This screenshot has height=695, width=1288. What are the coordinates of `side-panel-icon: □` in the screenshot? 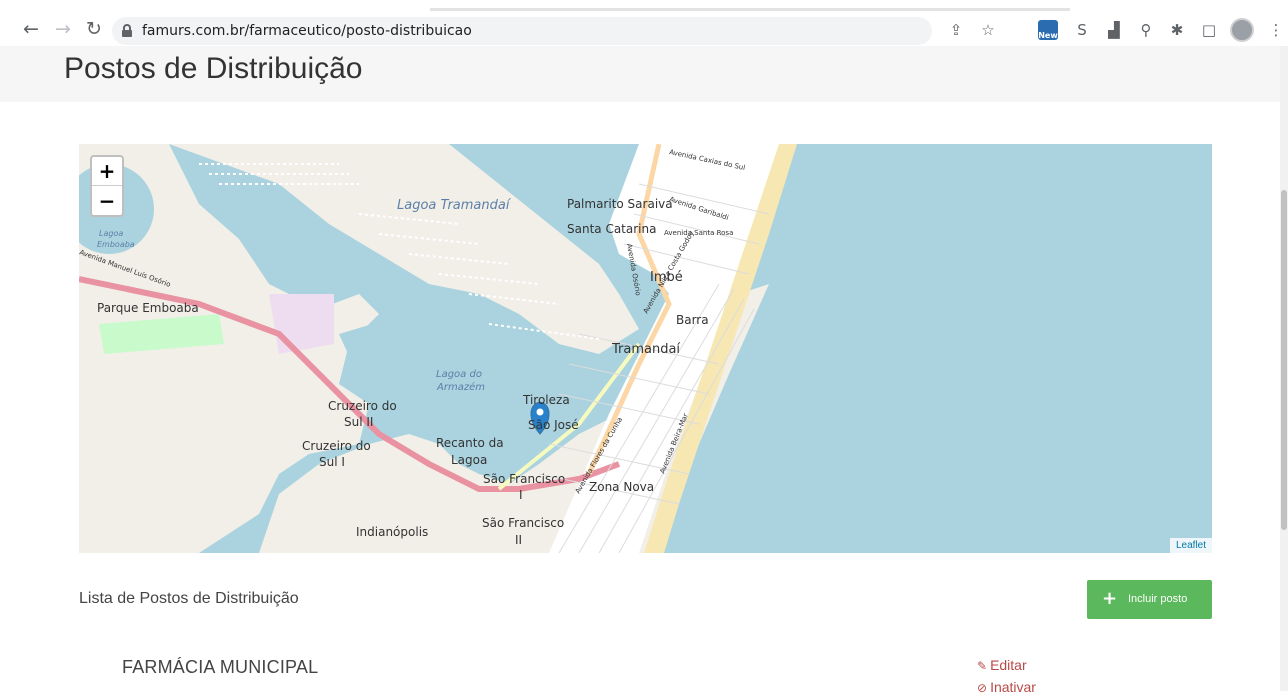 It's located at (1209, 30).